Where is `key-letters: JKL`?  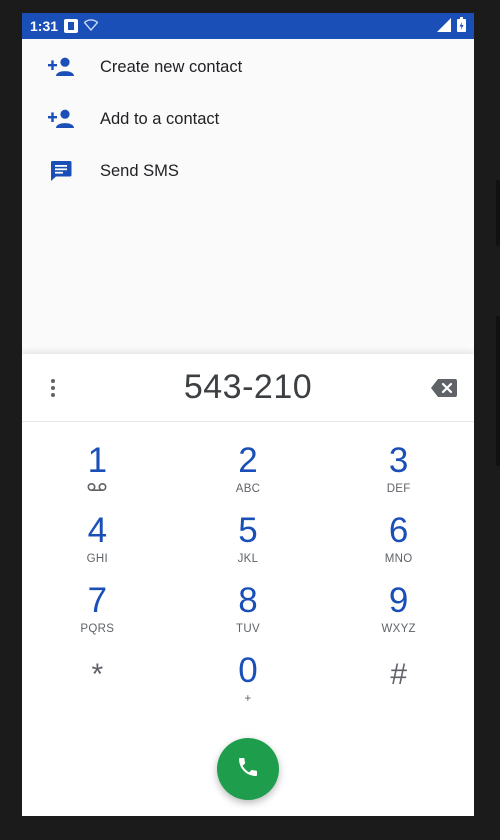 key-letters: JKL is located at coordinates (248, 559).